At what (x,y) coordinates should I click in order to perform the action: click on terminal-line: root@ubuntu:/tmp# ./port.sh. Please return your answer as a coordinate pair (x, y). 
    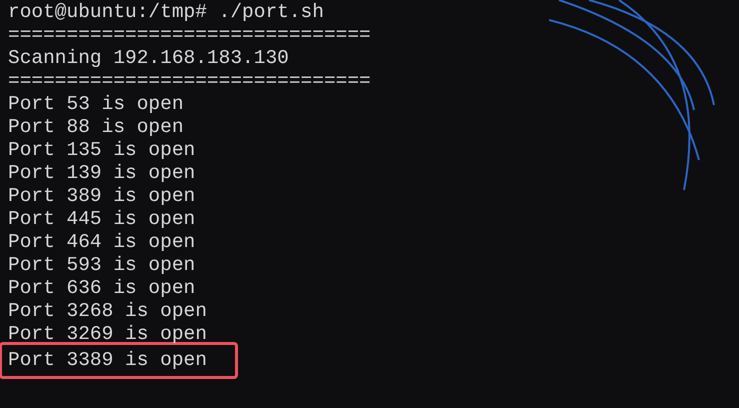
    Looking at the image, I should click on (165, 12).